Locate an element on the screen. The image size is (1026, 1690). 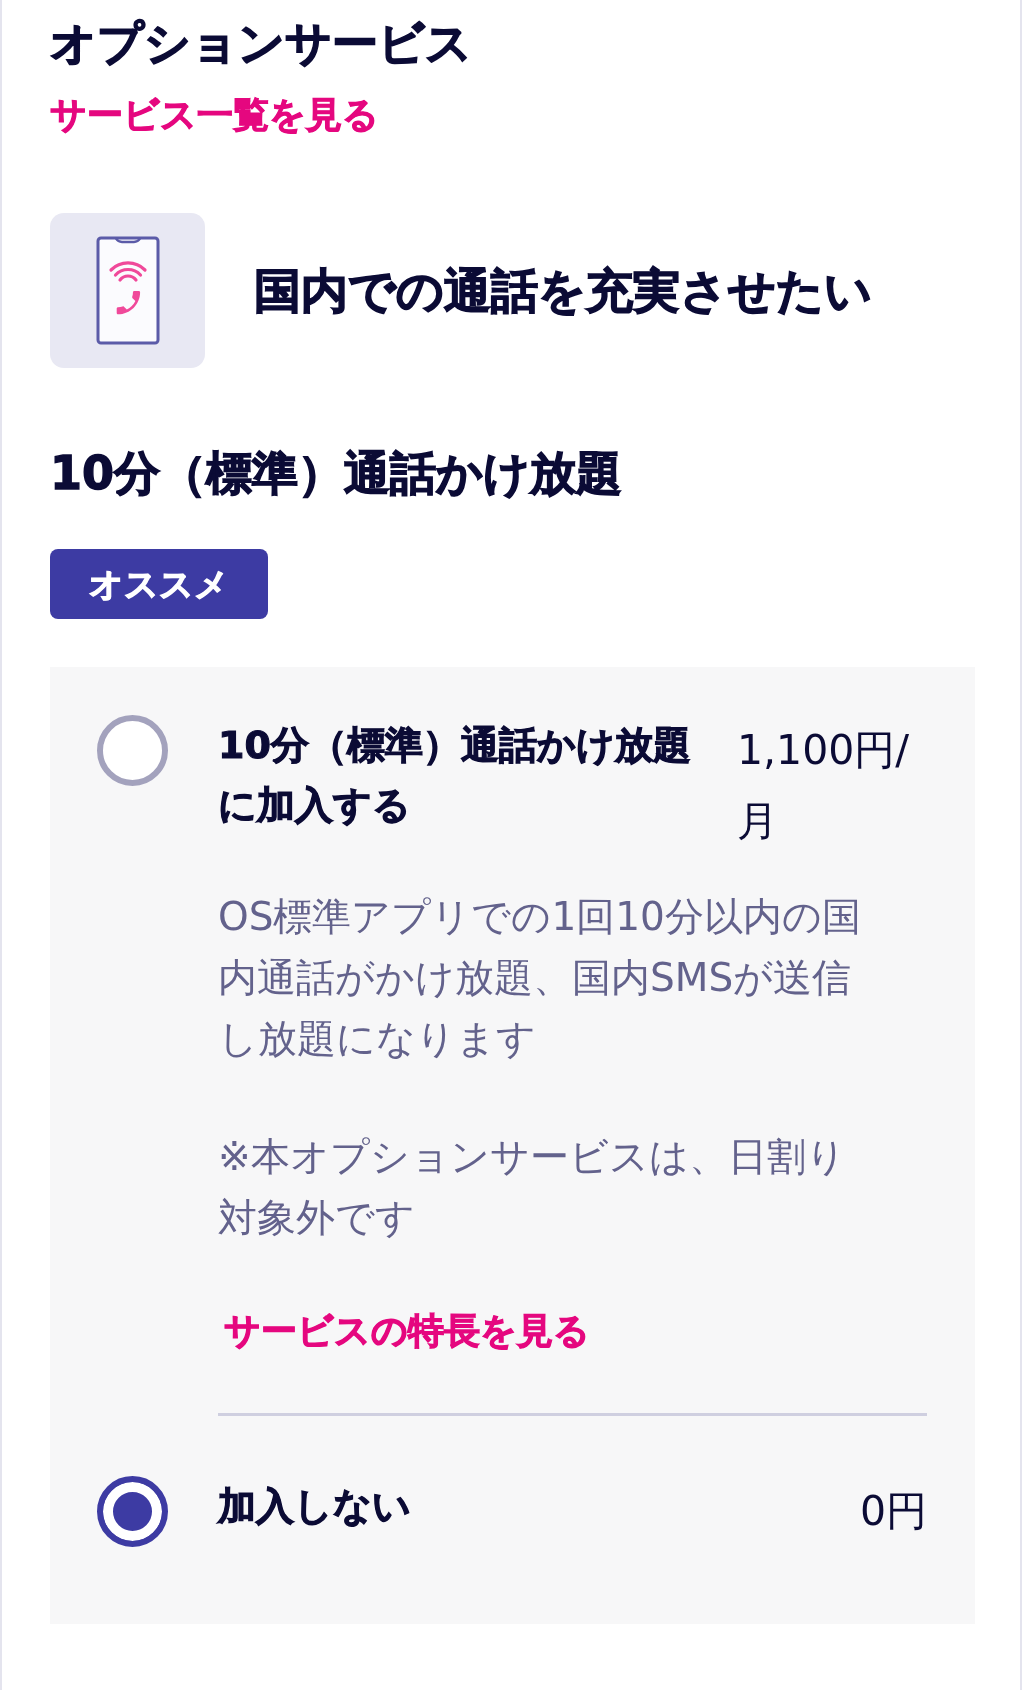
option-price: 1,100円/月 is located at coordinates (824, 786).